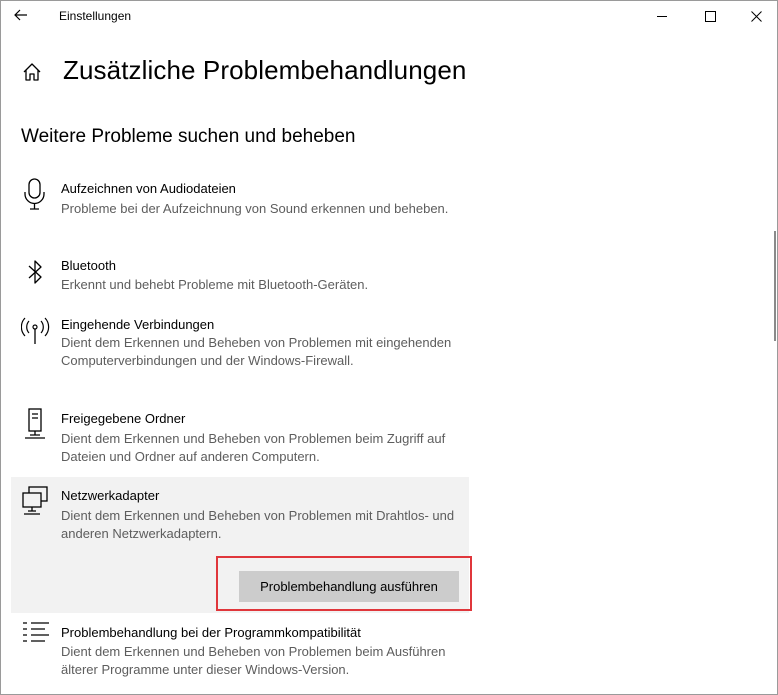 The height and width of the screenshot is (695, 778). What do you see at coordinates (188, 136) in the screenshot?
I see `section-title: Weitere Probleme suchen und beheben` at bounding box center [188, 136].